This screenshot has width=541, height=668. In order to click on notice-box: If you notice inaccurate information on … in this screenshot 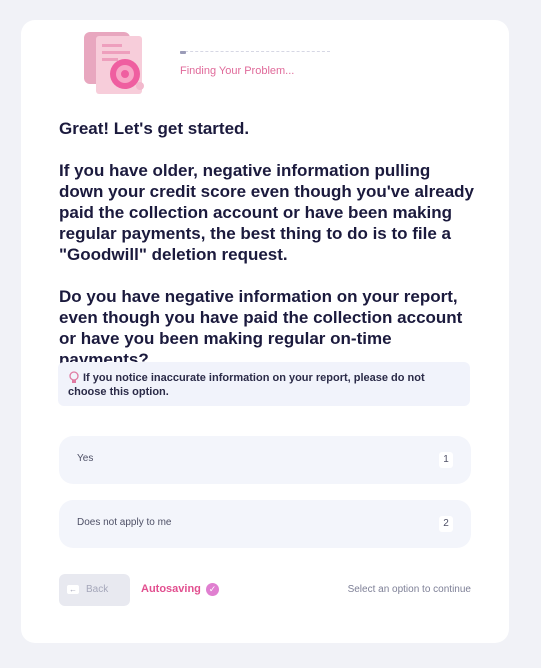, I will do `click(264, 384)`.